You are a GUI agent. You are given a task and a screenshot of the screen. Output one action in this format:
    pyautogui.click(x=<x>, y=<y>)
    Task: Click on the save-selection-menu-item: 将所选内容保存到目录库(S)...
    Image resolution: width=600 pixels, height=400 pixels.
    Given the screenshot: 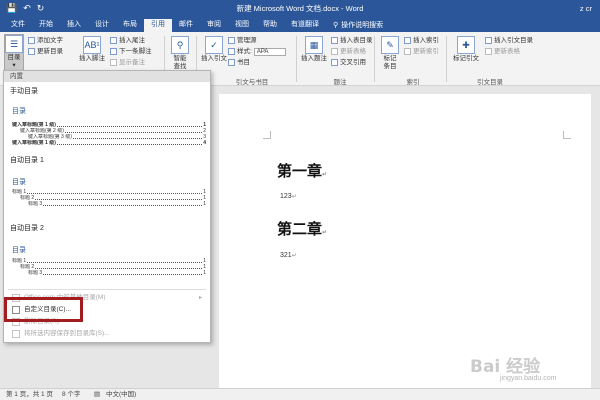 What is the action you would take?
    pyautogui.click(x=107, y=334)
    